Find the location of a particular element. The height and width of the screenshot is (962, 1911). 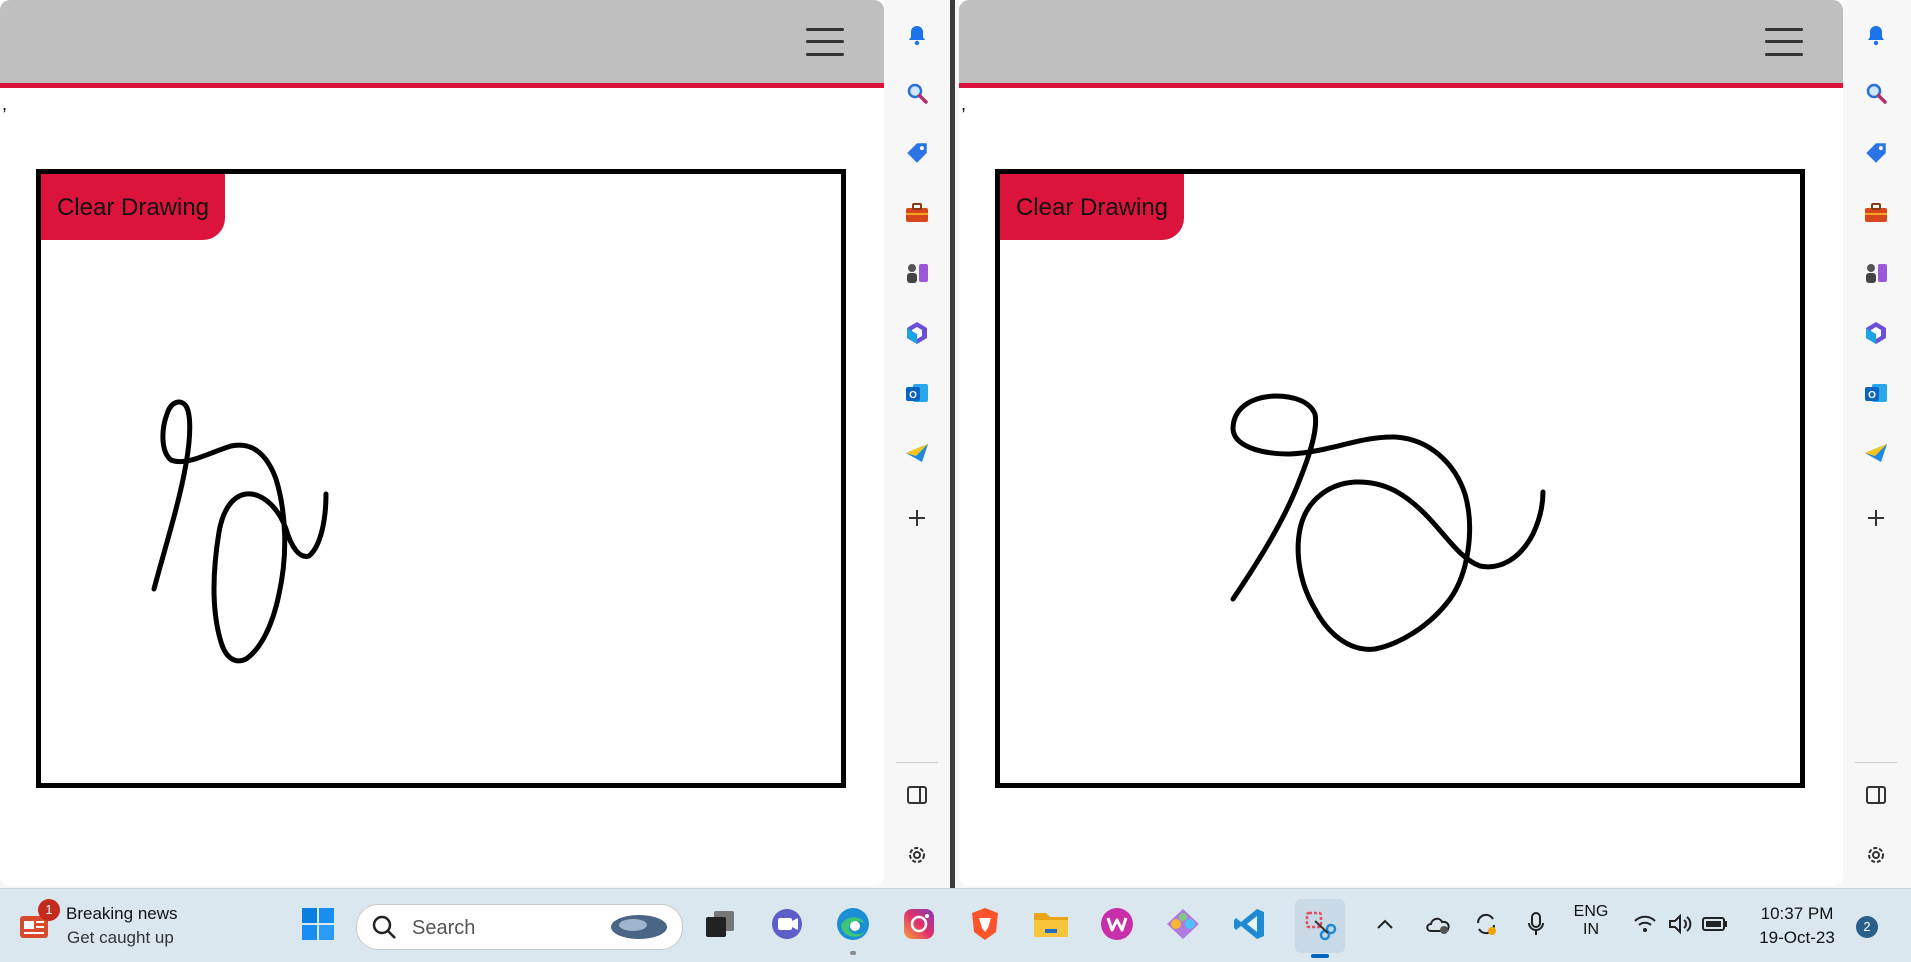

onedrive-icon is located at coordinates (1438, 924).